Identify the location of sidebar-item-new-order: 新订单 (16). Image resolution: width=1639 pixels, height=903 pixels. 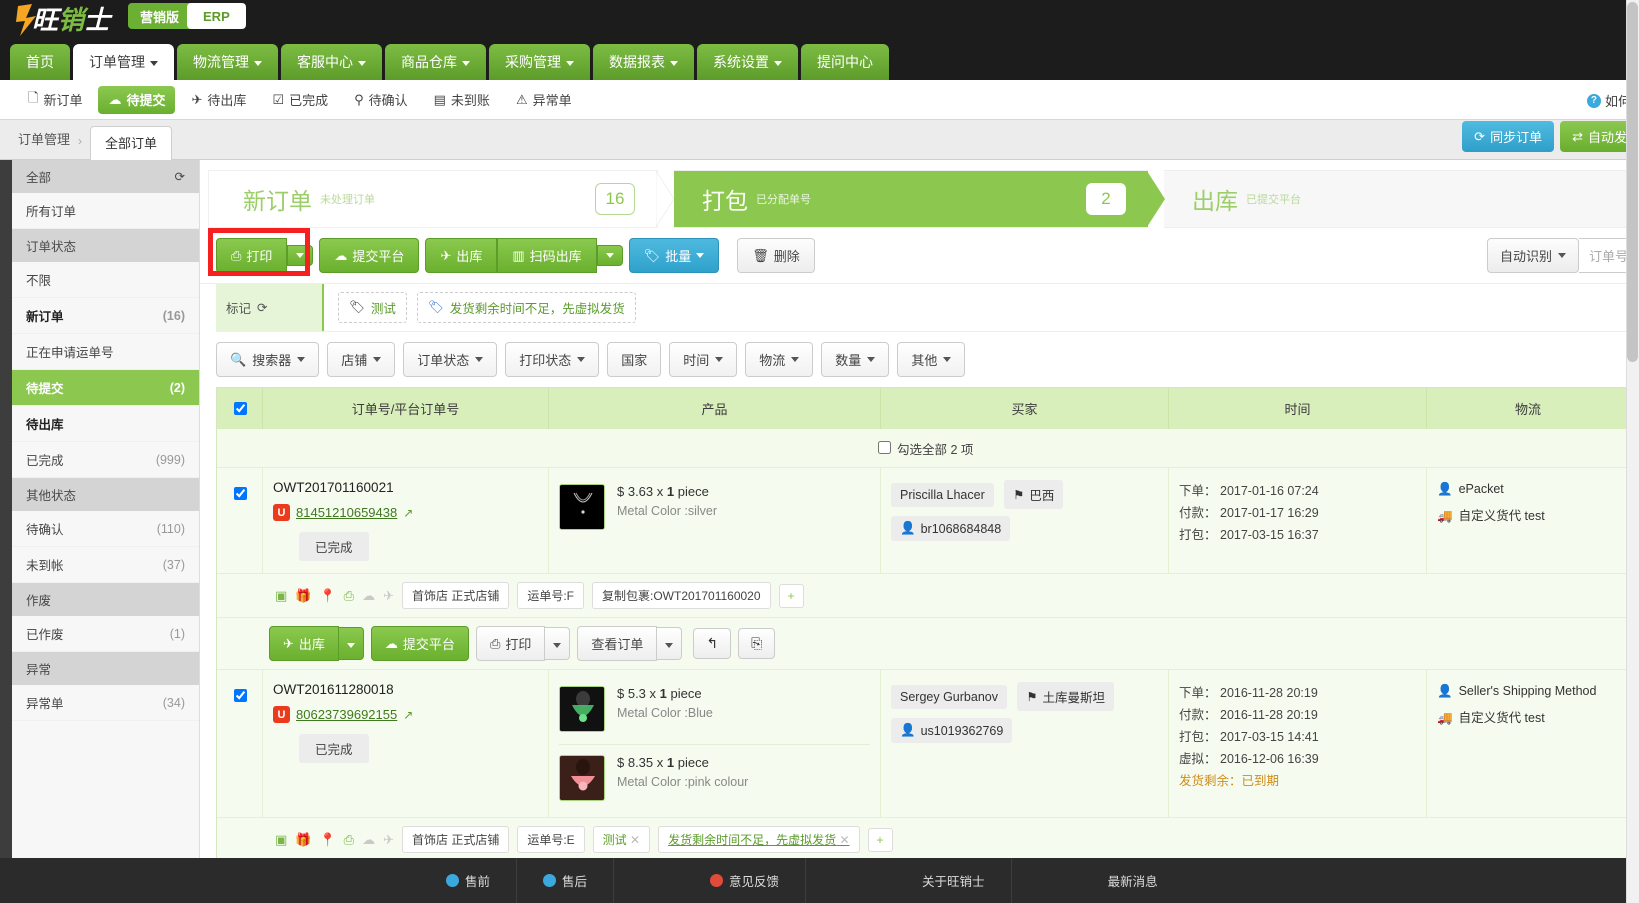
(105, 316).